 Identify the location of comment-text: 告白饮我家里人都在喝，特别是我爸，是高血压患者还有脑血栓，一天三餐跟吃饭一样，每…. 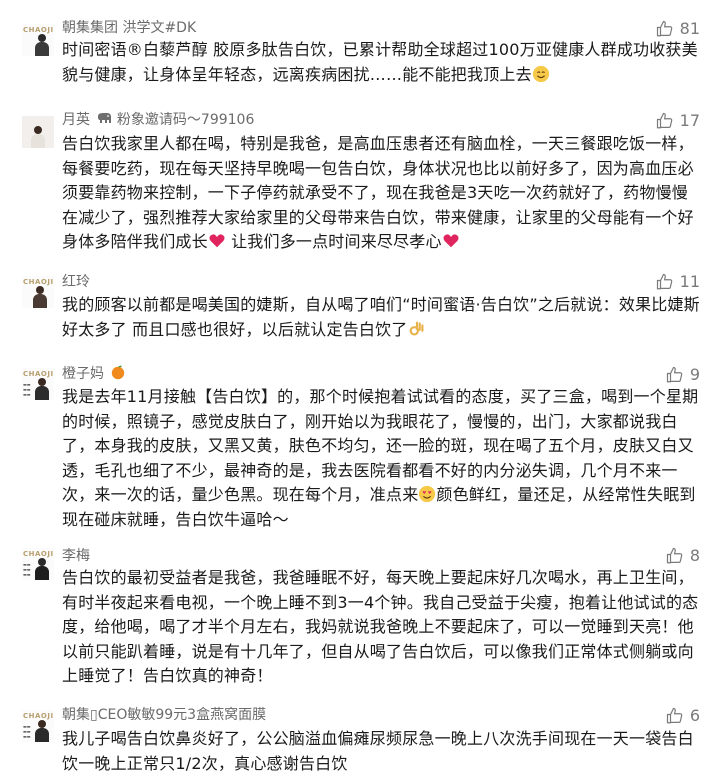
(378, 192).